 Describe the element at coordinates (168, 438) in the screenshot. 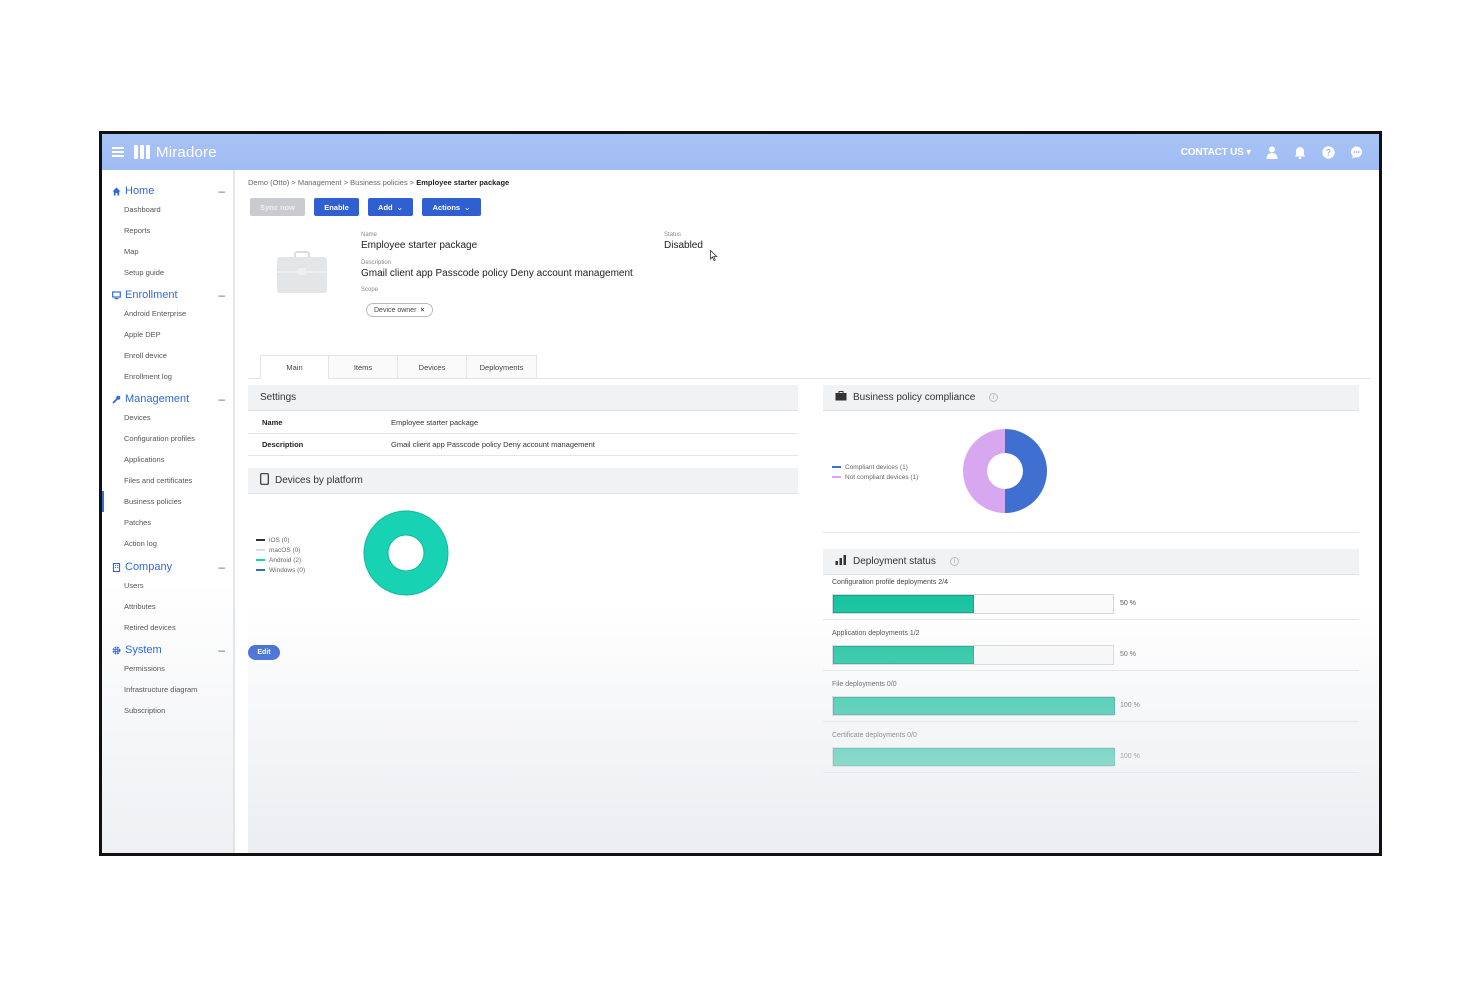

I see `sidebar-item: Configuration profiles` at that location.